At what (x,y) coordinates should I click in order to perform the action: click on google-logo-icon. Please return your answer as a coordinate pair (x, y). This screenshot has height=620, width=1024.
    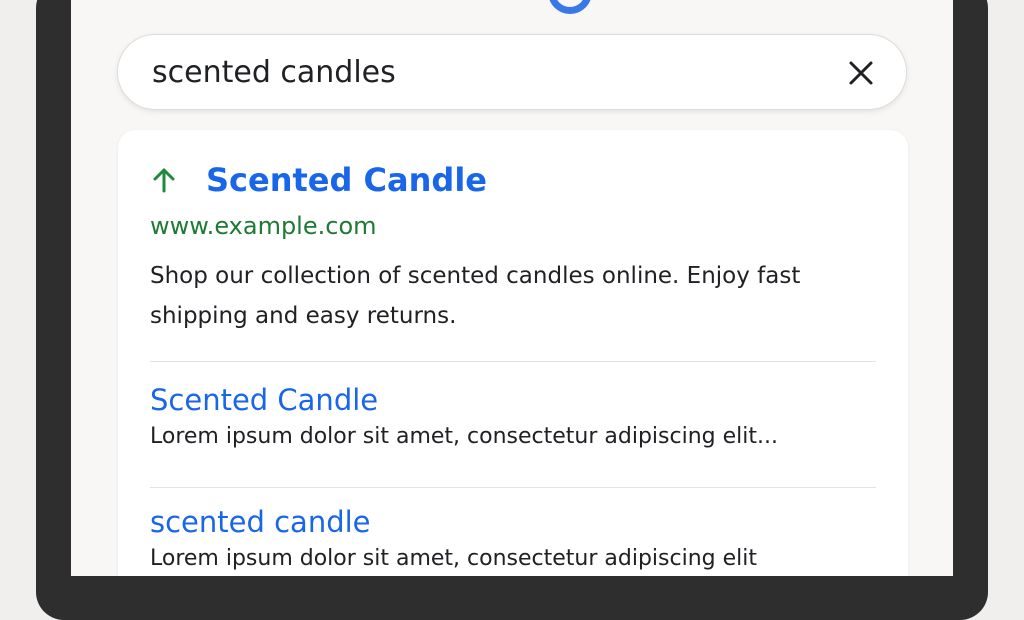
    Looking at the image, I should click on (570, 7).